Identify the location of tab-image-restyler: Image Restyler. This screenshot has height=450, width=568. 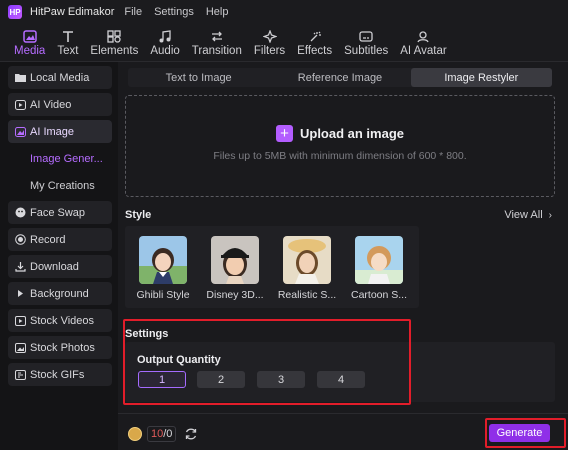
(481, 77).